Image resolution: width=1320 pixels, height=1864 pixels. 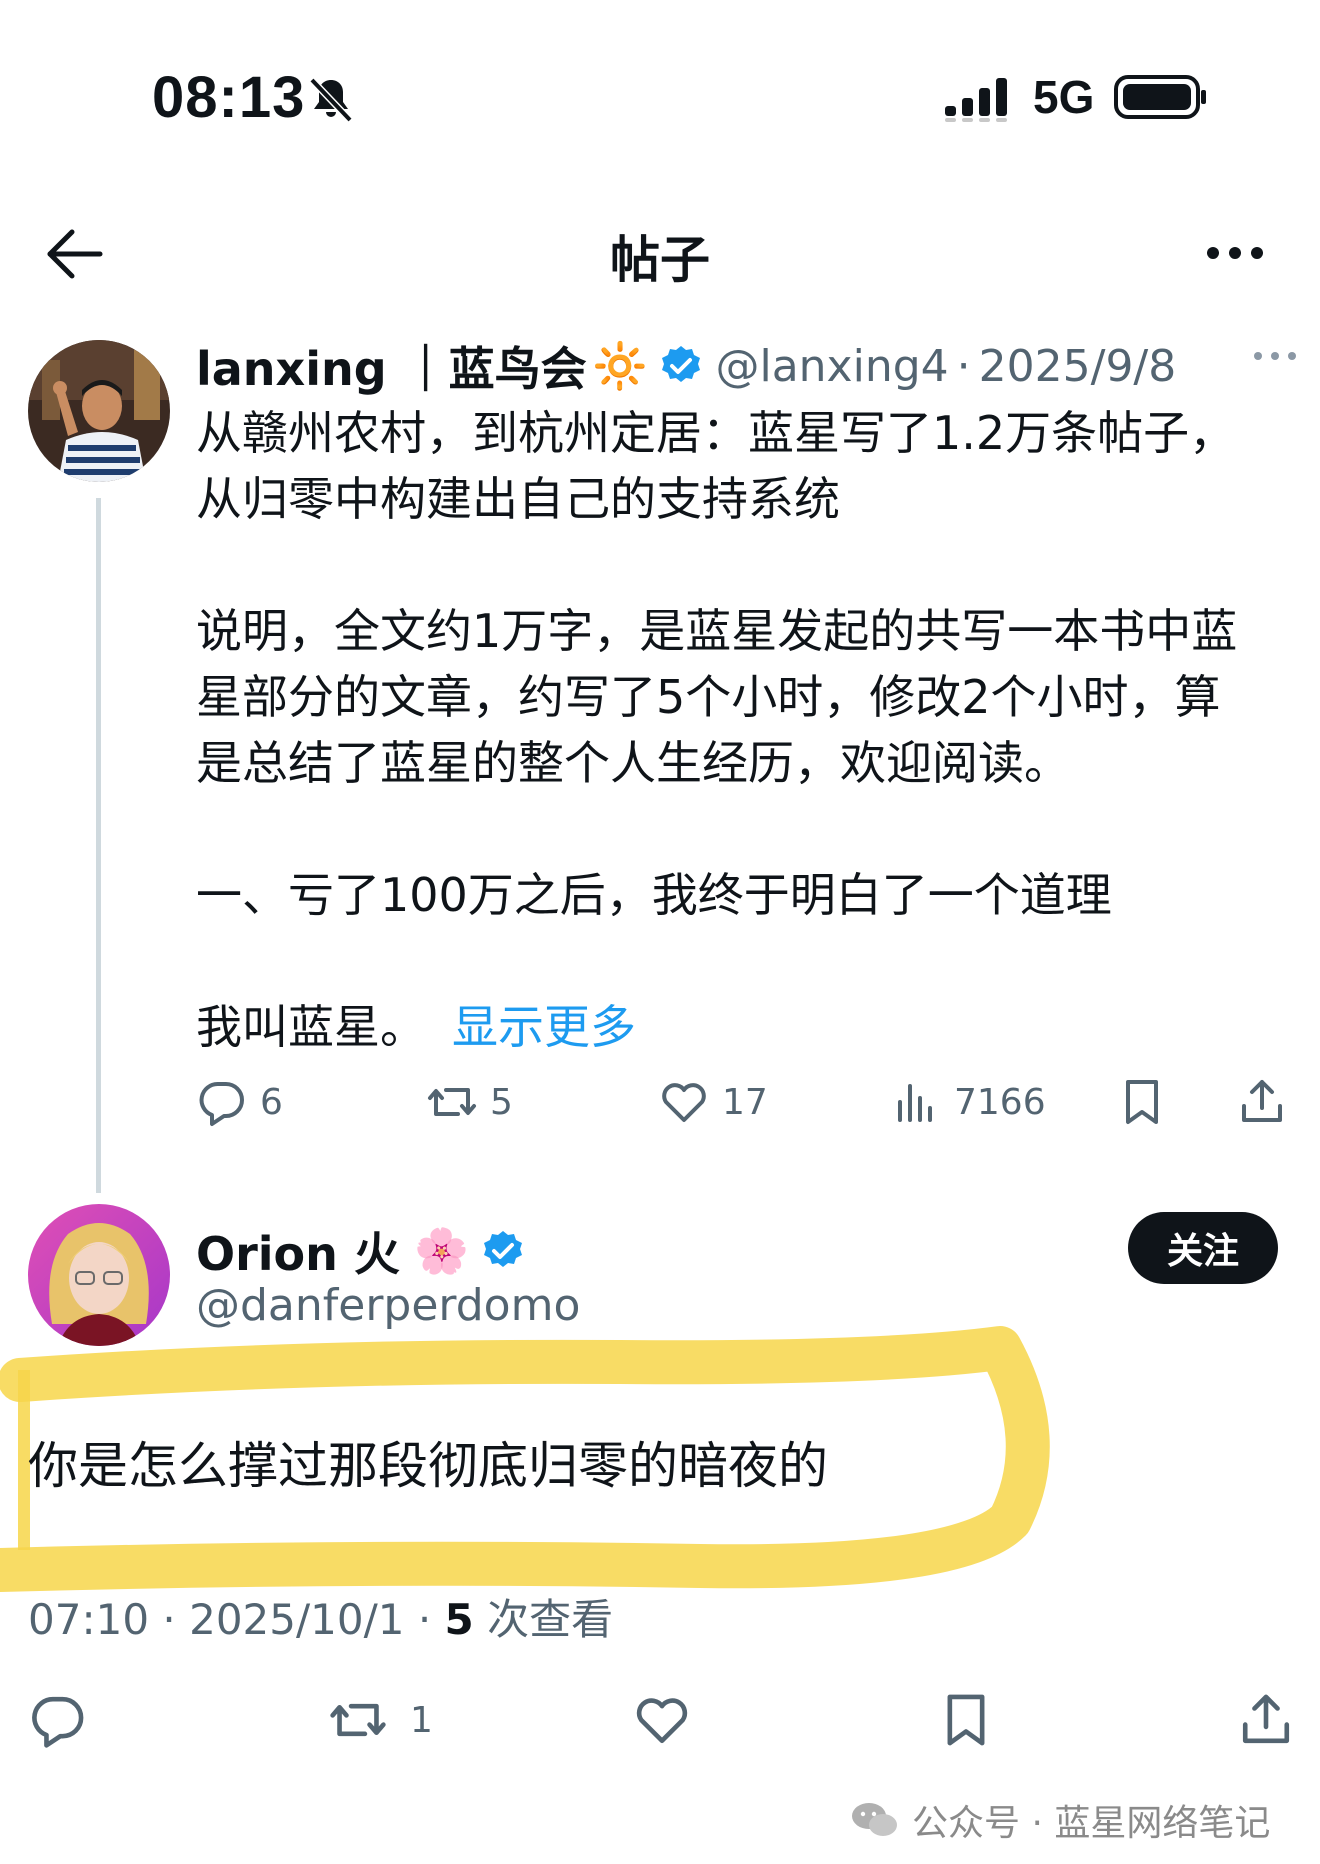 What do you see at coordinates (713, 1102) in the screenshot?
I see `like-button: 17` at bounding box center [713, 1102].